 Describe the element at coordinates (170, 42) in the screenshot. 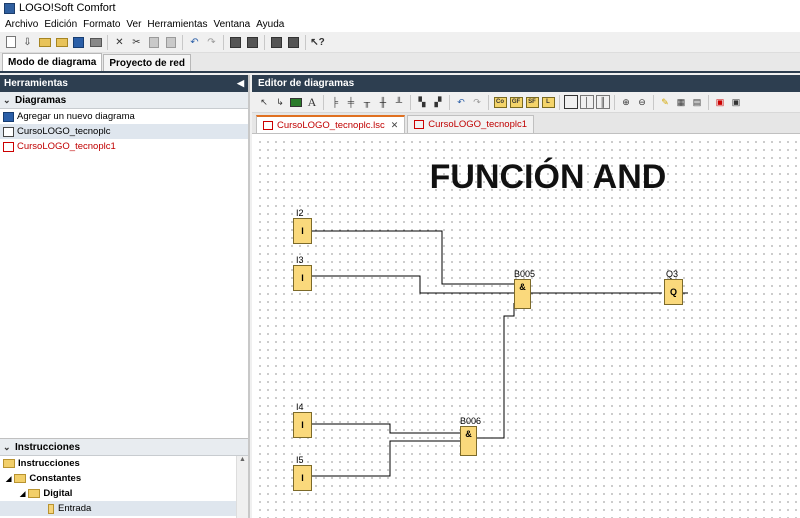

I see `paste-icon` at that location.